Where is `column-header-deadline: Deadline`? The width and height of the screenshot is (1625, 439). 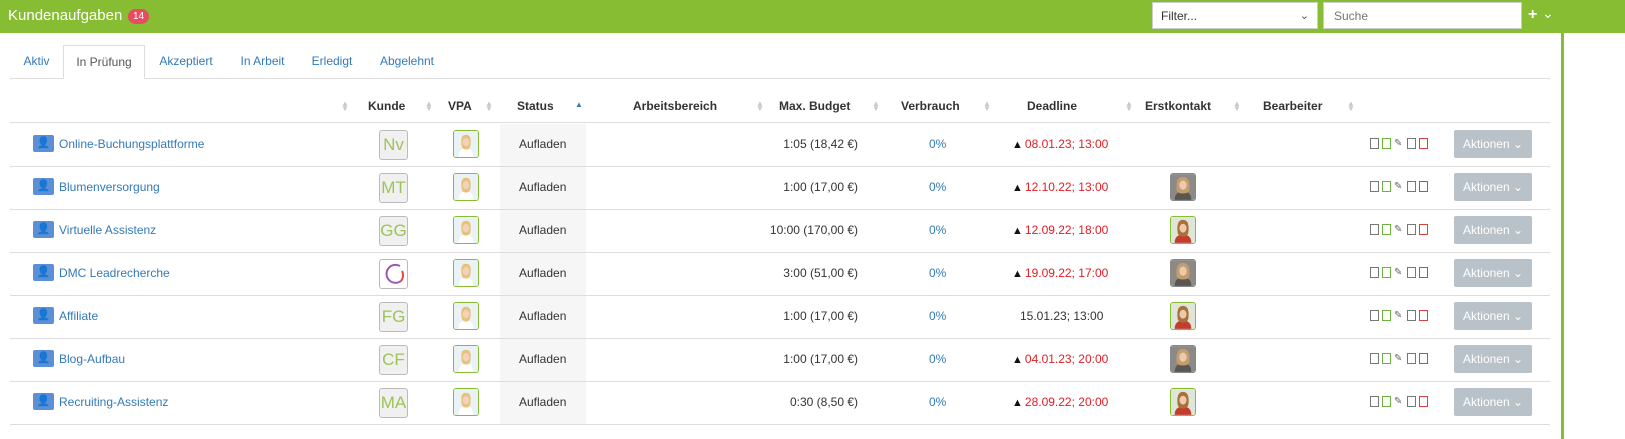
column-header-deadline: Deadline is located at coordinates (1052, 106).